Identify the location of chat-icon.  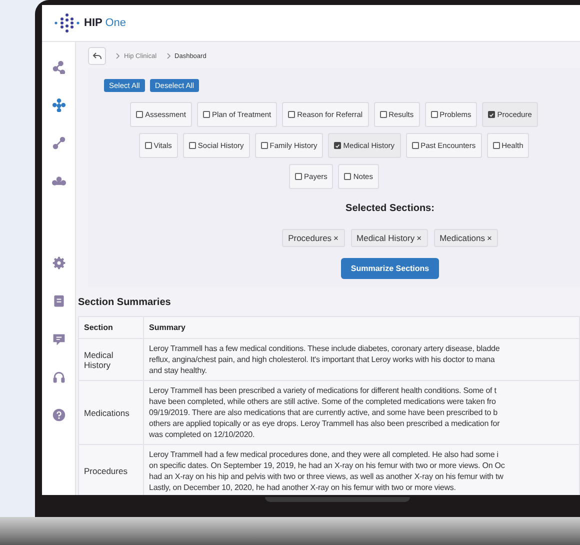
(59, 339).